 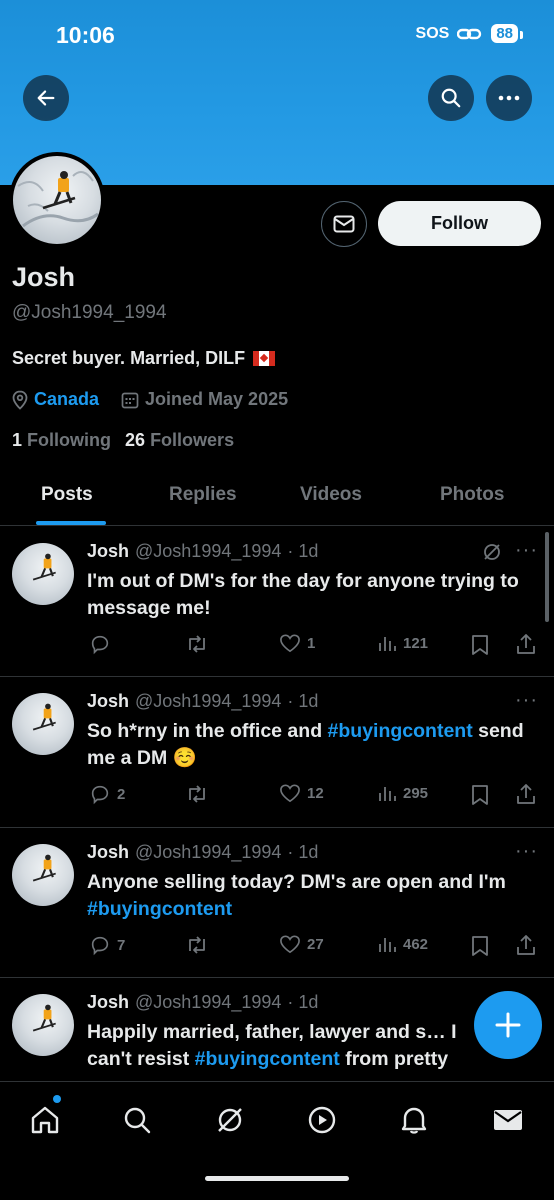 What do you see at coordinates (61, 440) in the screenshot?
I see `following-link: 1 Following` at bounding box center [61, 440].